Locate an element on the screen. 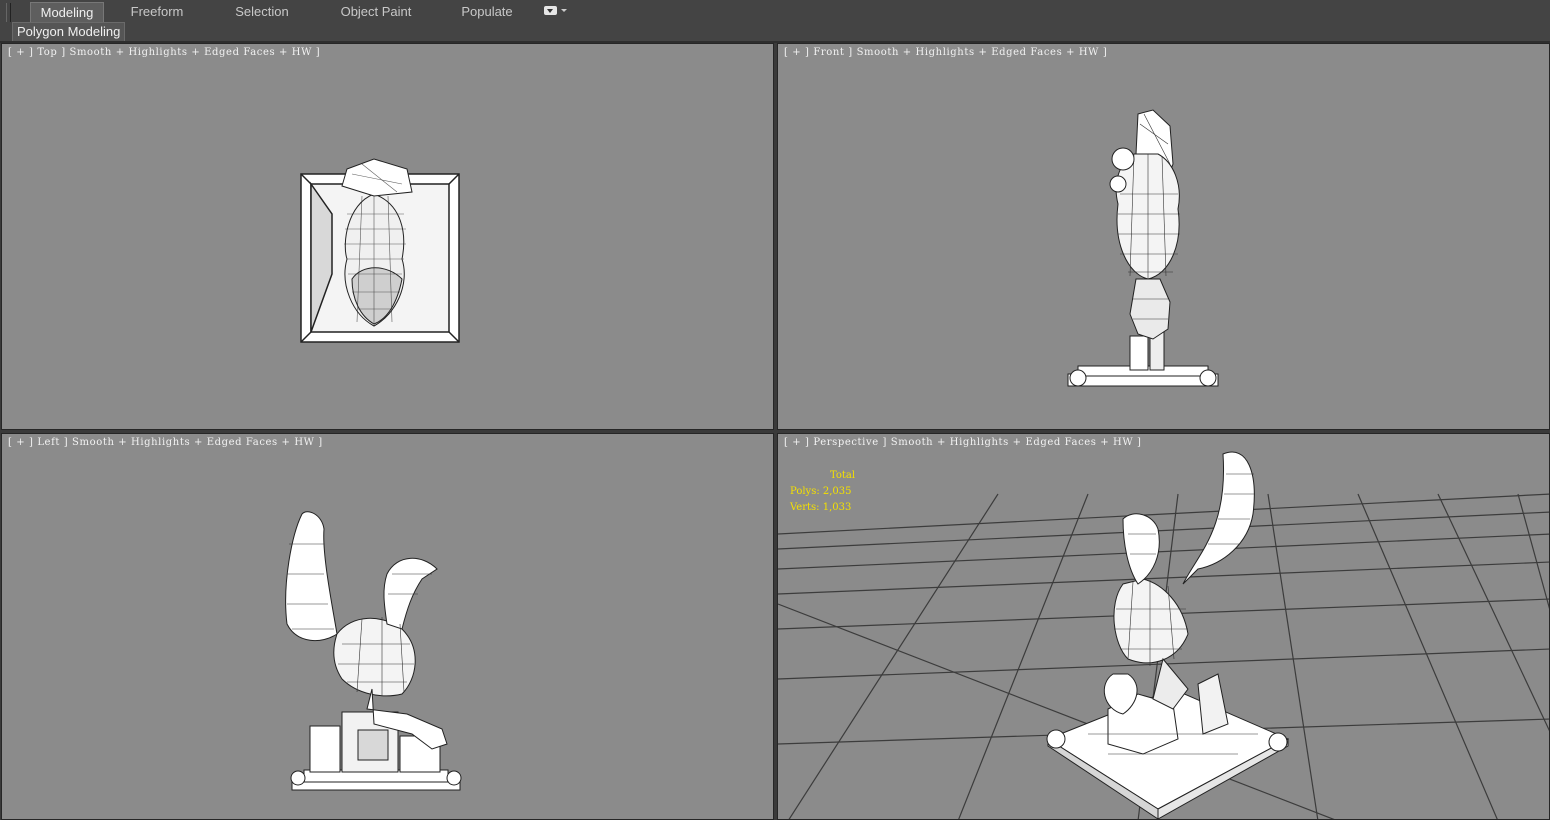 Image resolution: width=1550 pixels, height=820 pixels. front-view-model is located at coordinates (1143, 248).